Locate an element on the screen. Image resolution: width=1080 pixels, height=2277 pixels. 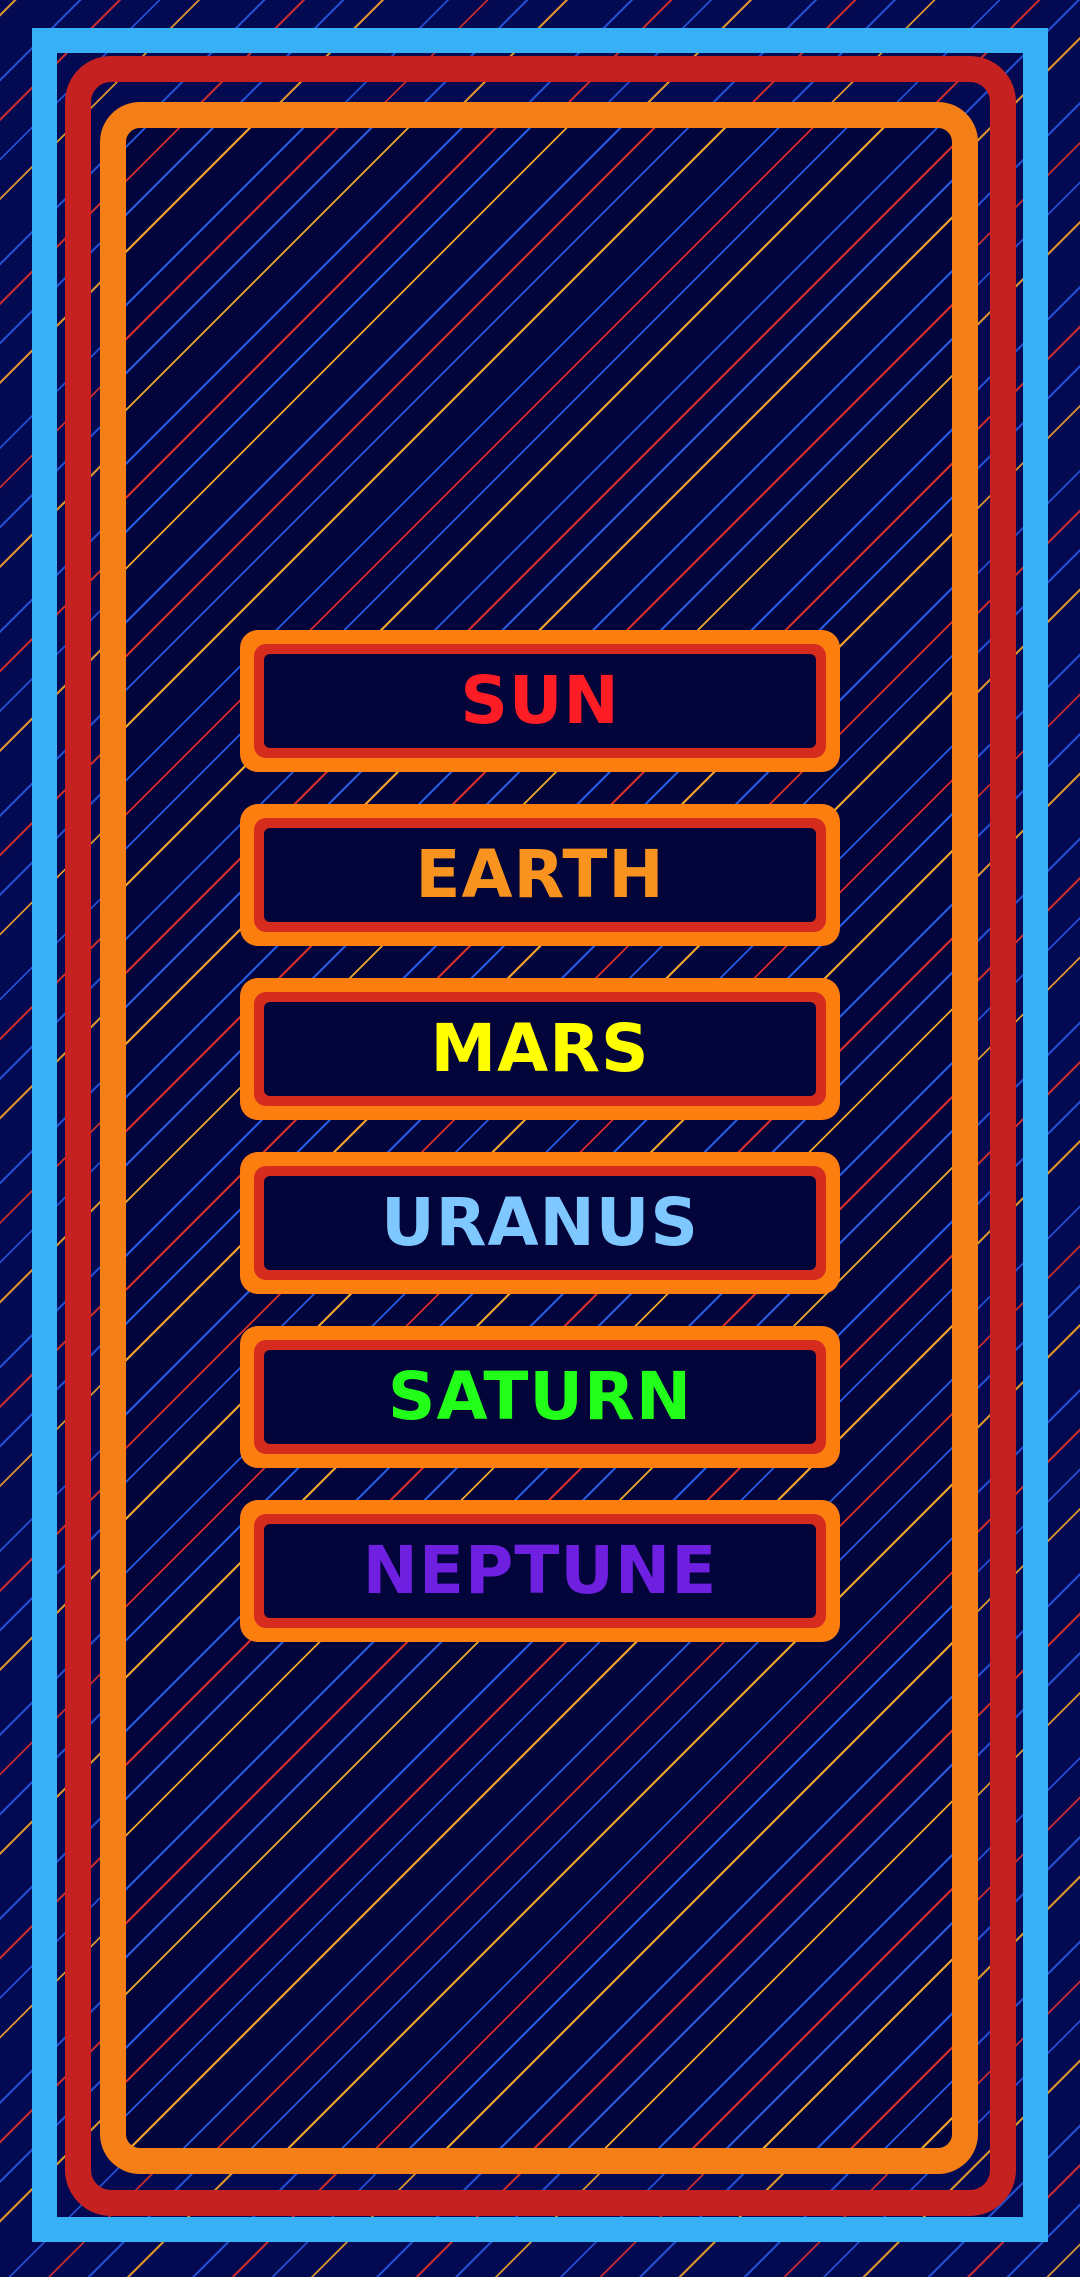
planet-button-uranus: URANUS is located at coordinates (540, 1223).